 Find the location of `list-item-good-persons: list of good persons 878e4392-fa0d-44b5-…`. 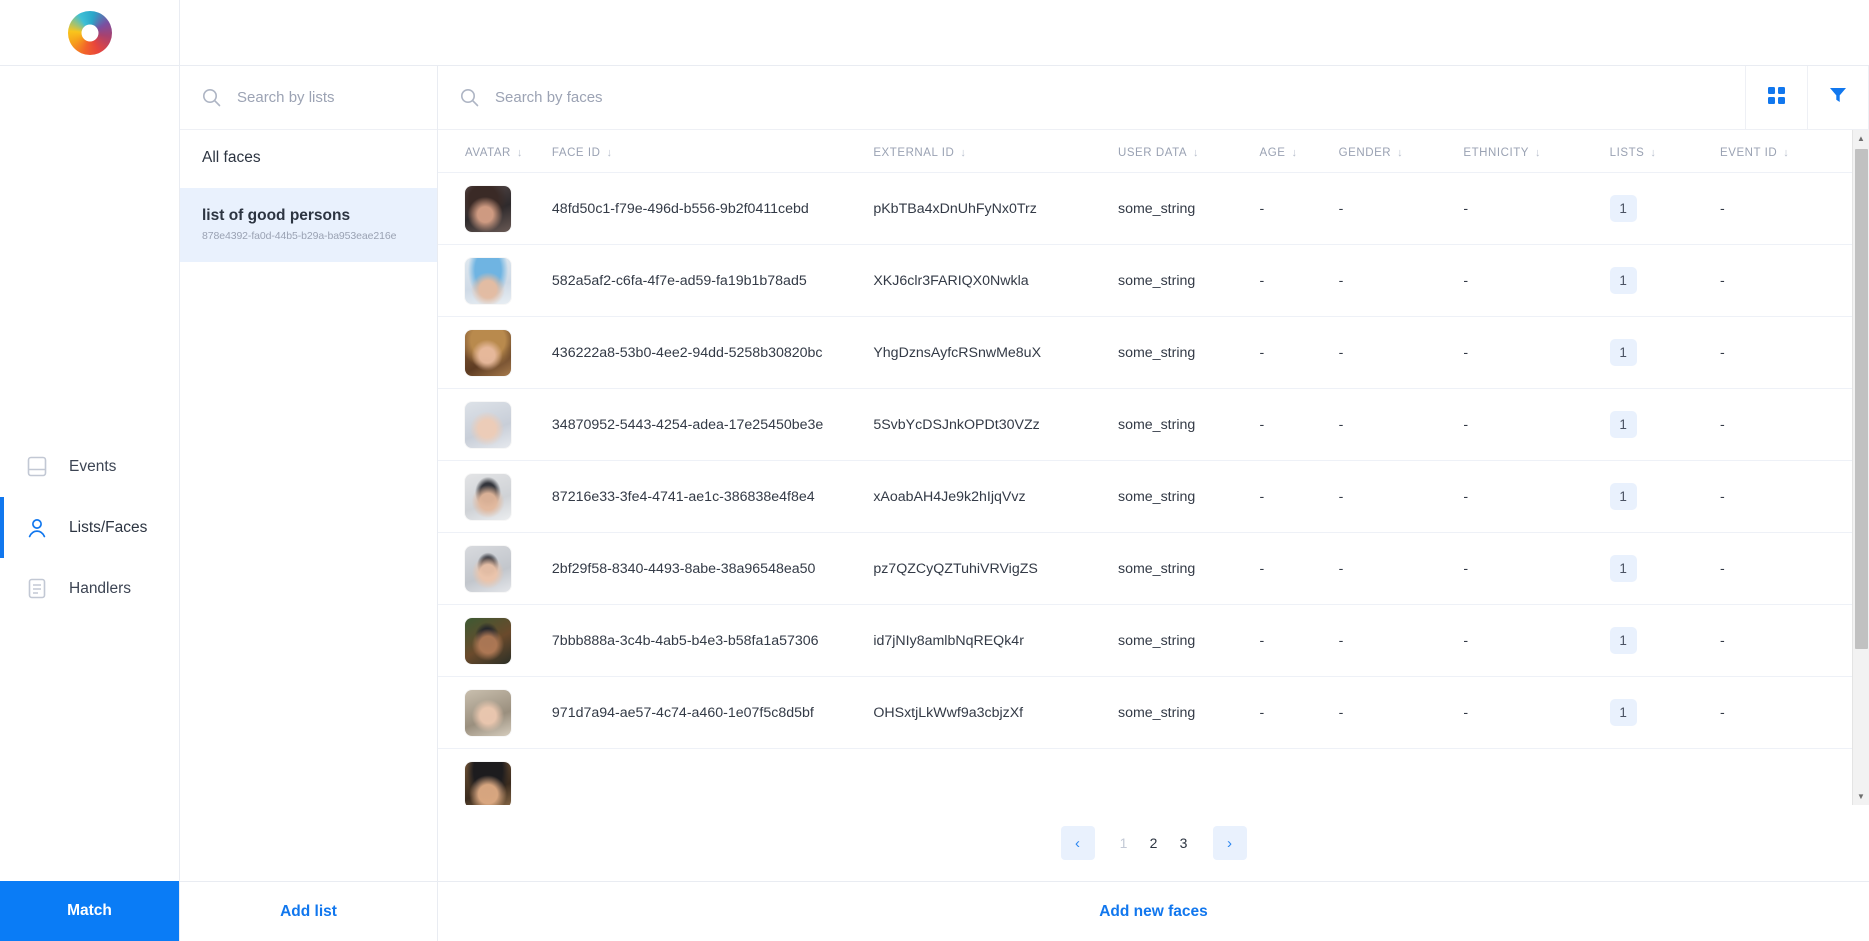

list-item-good-persons: list of good persons 878e4392-fa0d-44b5-… is located at coordinates (308, 225).